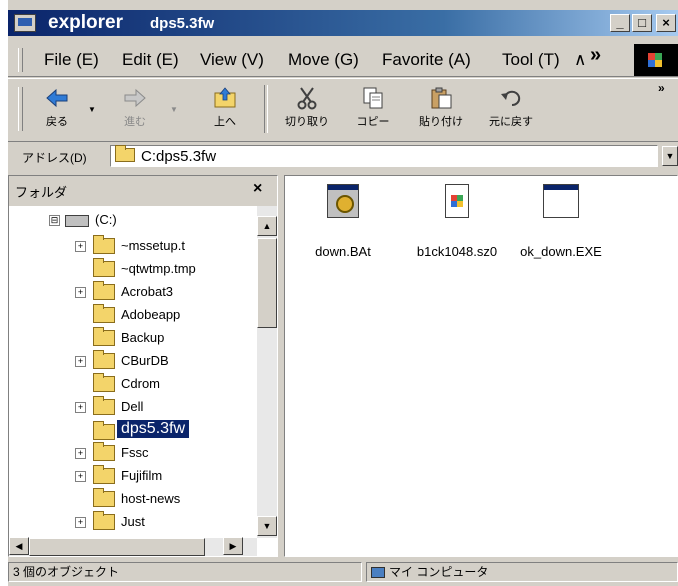  I want to click on tree-node-cburdb: + CBurDB, so click(133, 361).